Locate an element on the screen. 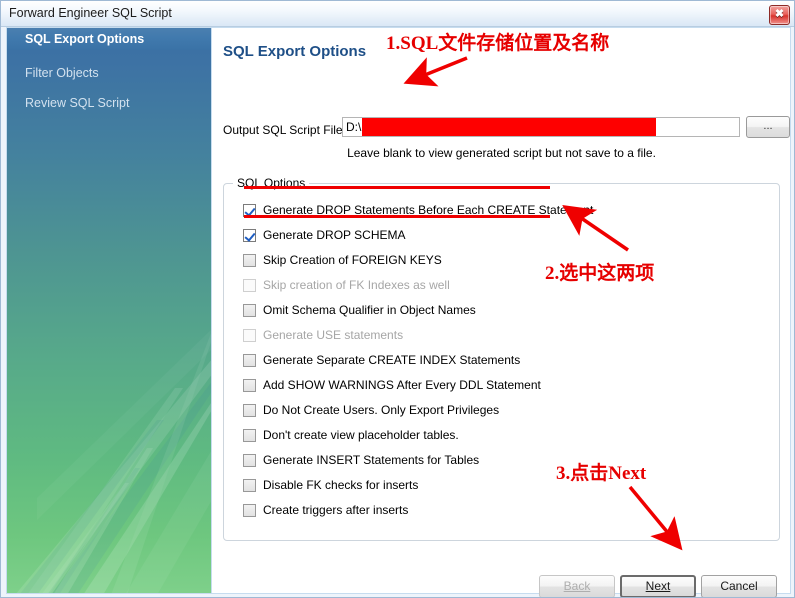 This screenshot has width=795, height=598. back-button-label: Back is located at coordinates (577, 586).